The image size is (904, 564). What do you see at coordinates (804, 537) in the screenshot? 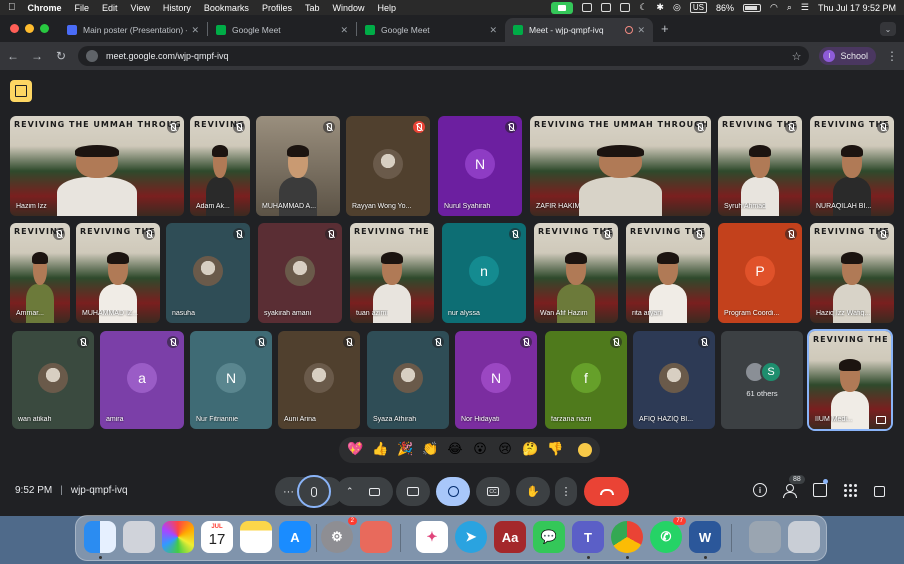
I see `trash-icon` at bounding box center [804, 537].